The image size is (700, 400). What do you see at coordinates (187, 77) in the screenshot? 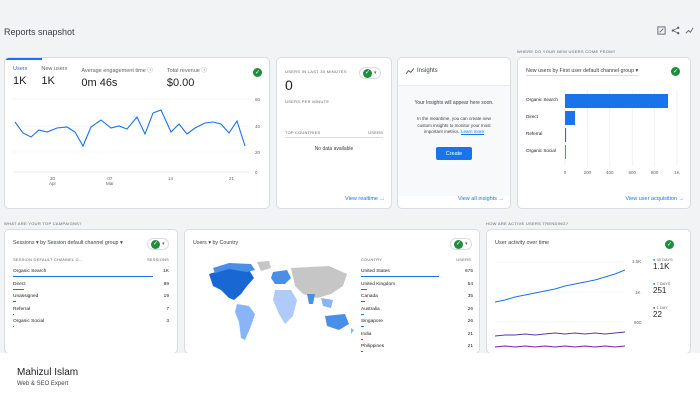
I see `metric-total-revenue: Total revenue ⓘ $0.00` at bounding box center [187, 77].